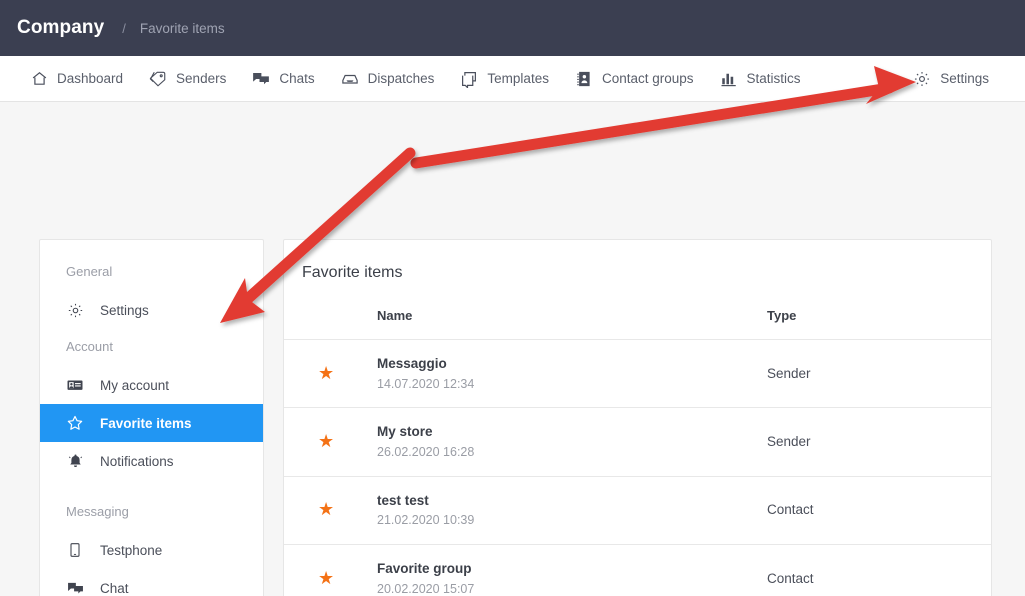 The height and width of the screenshot is (596, 1025). Describe the element at coordinates (131, 550) in the screenshot. I see `sidebar-item-label: Testphone` at that location.